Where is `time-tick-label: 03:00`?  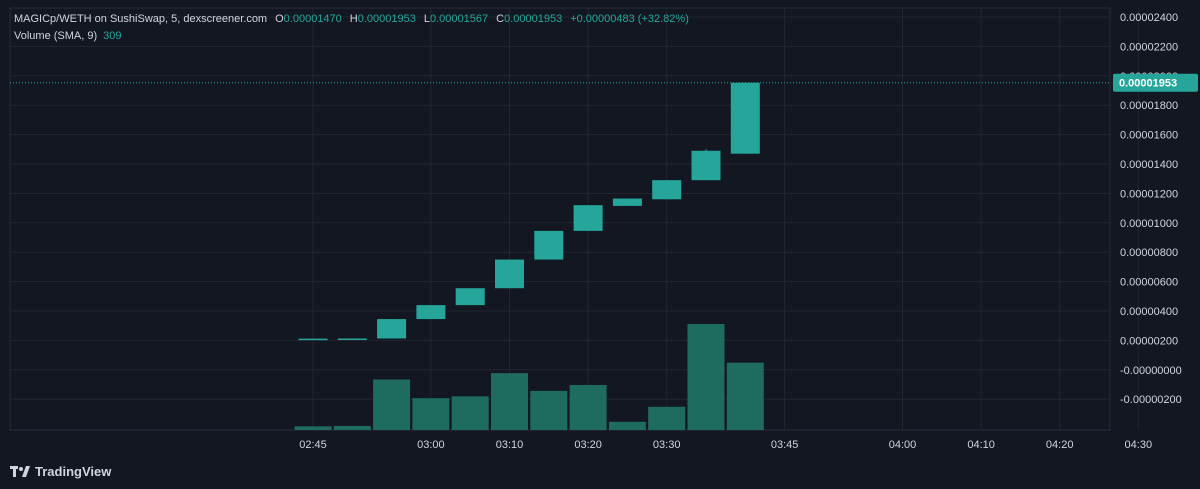 time-tick-label: 03:00 is located at coordinates (431, 445).